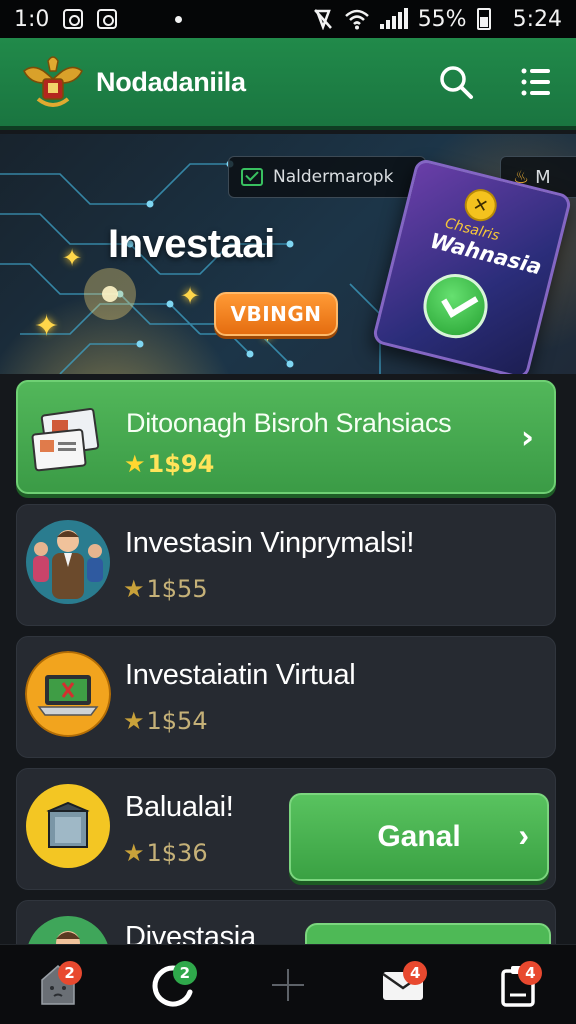 Image resolution: width=576 pixels, height=1024 pixels. Describe the element at coordinates (356, 19) in the screenshot. I see `wifi-icon` at that location.